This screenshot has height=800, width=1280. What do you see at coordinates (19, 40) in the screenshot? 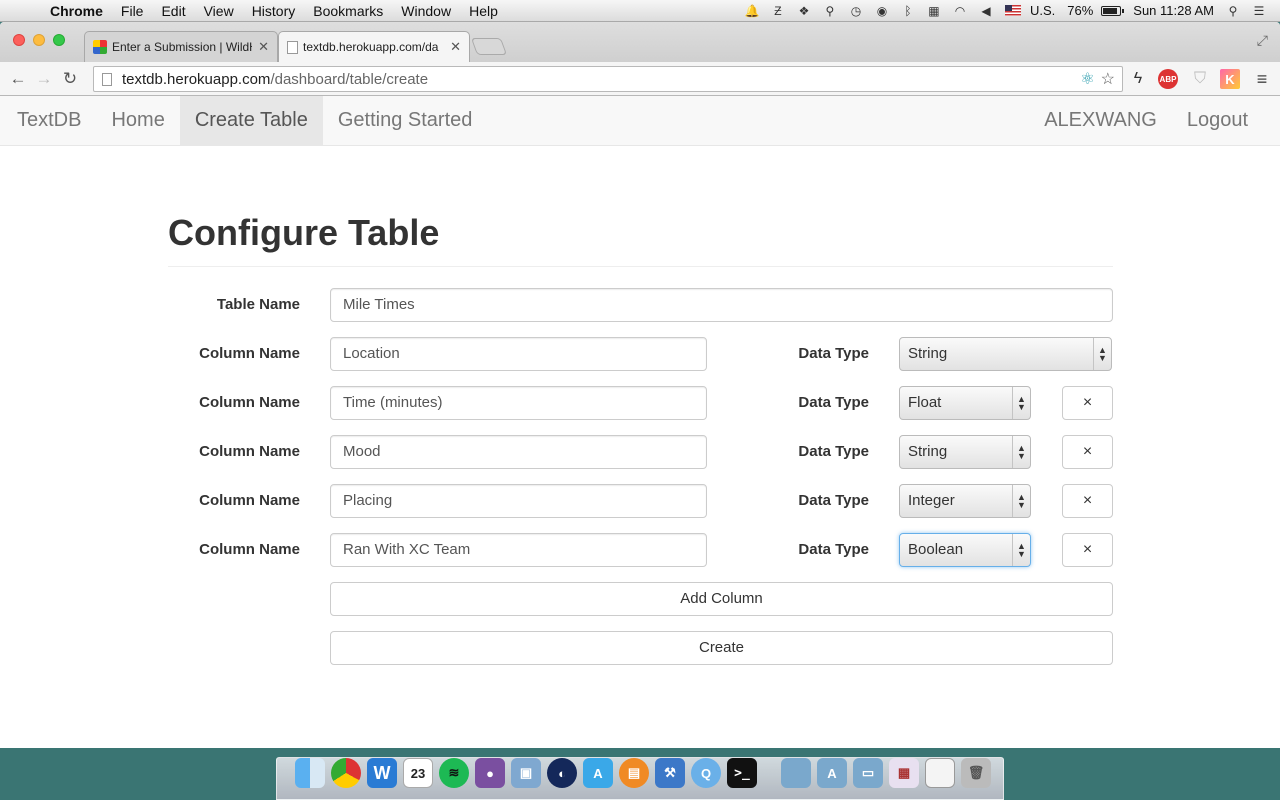
I see `window-close-button` at bounding box center [19, 40].